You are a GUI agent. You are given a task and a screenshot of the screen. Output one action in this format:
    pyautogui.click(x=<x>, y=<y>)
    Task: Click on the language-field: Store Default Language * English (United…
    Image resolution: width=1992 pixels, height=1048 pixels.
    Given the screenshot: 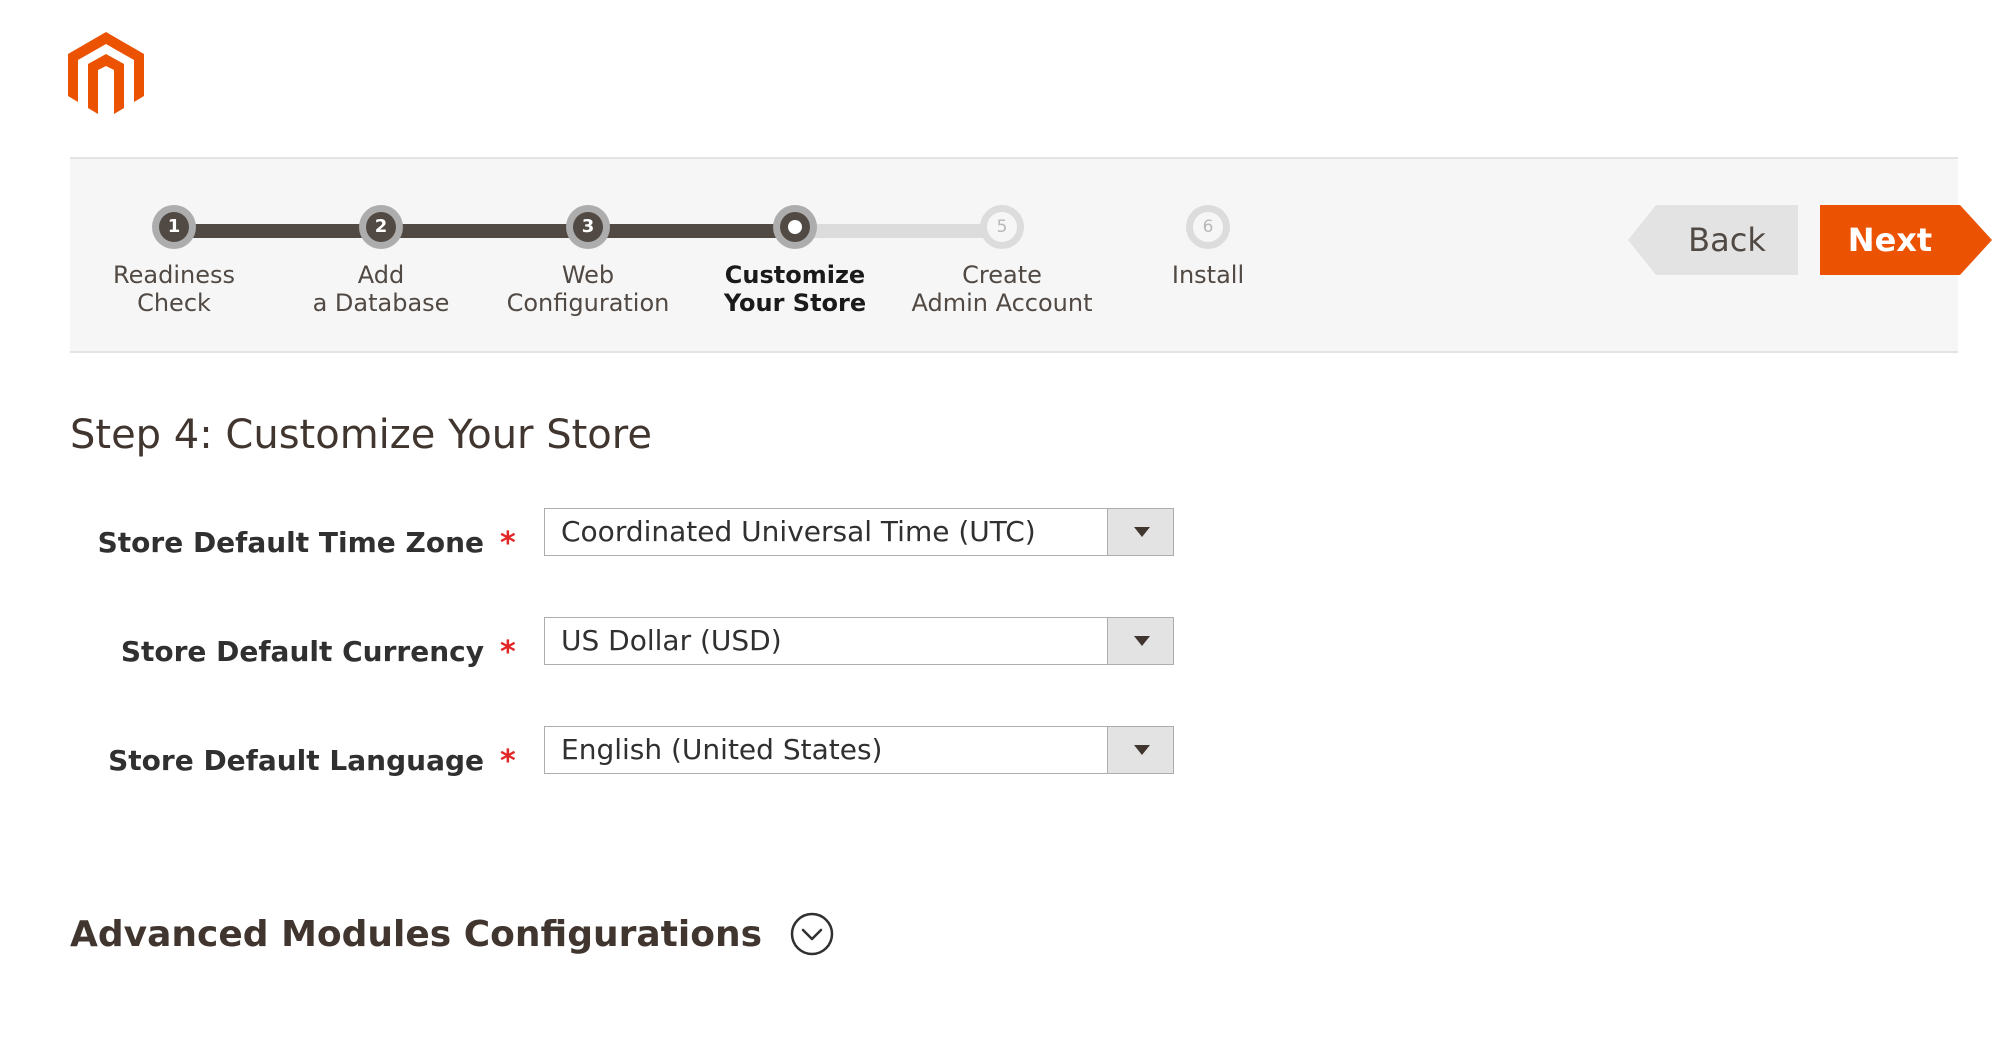 What is the action you would take?
    pyautogui.click(x=996, y=756)
    